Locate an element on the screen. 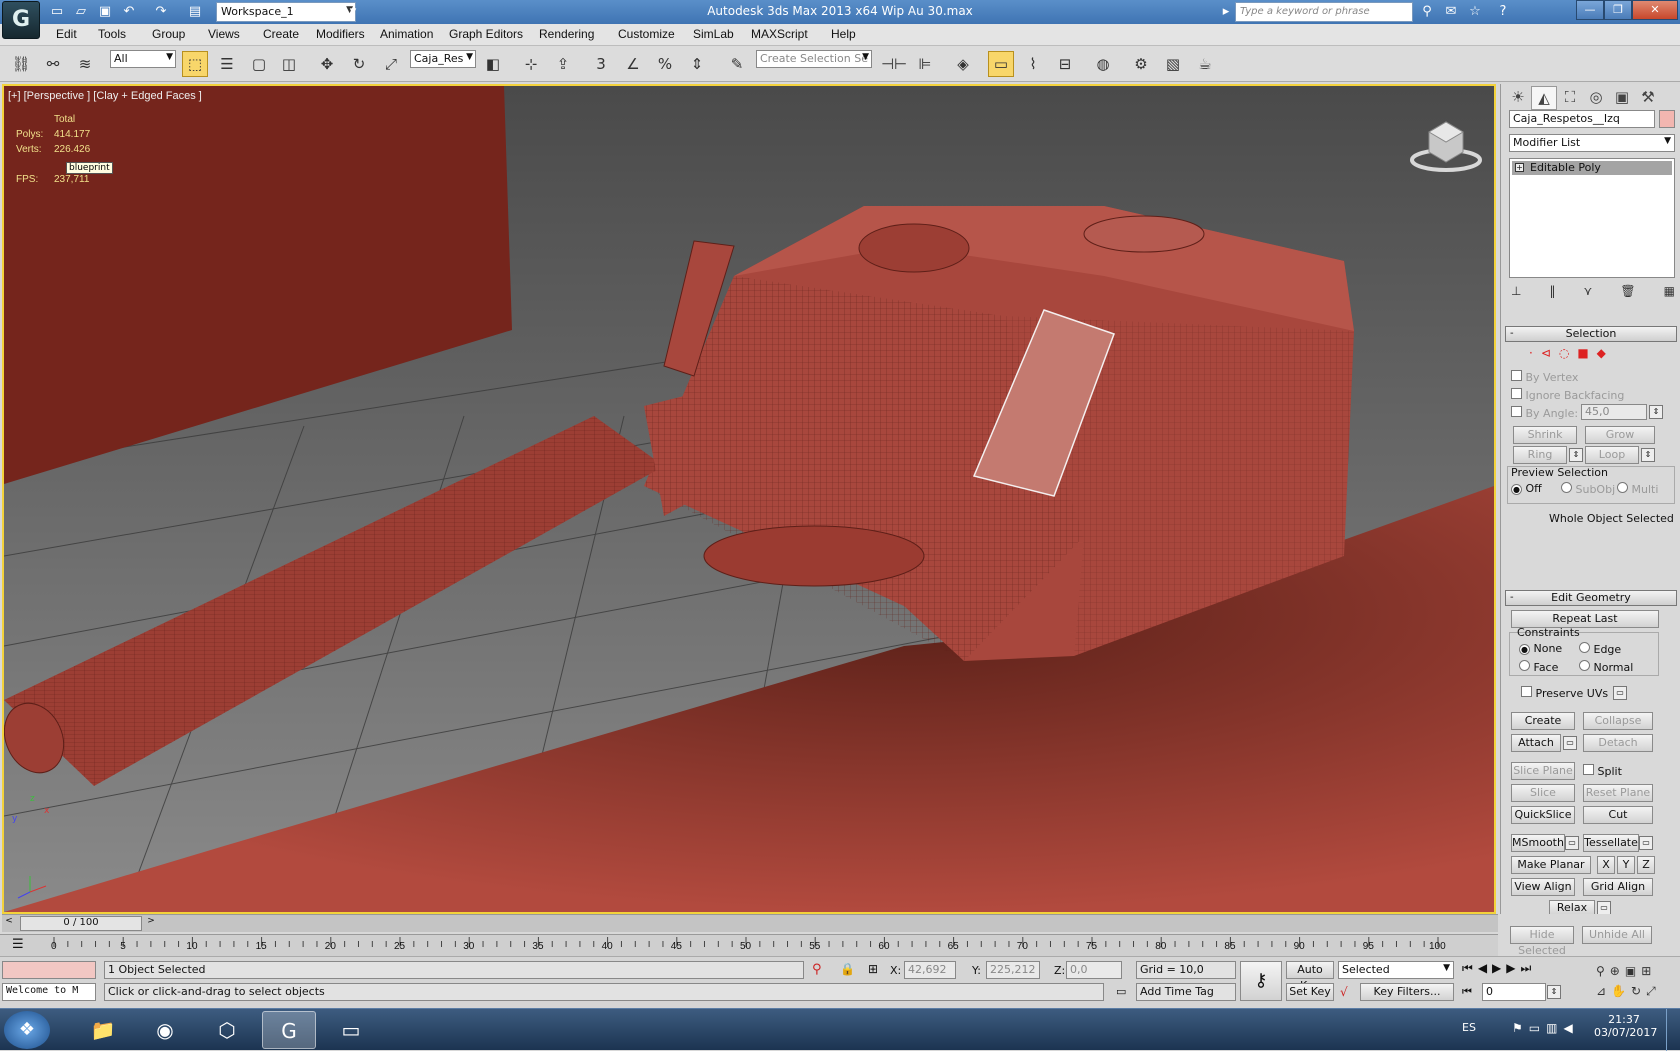 The image size is (1680, 1051). modify-tab-icon: ◭ is located at coordinates (1544, 98).